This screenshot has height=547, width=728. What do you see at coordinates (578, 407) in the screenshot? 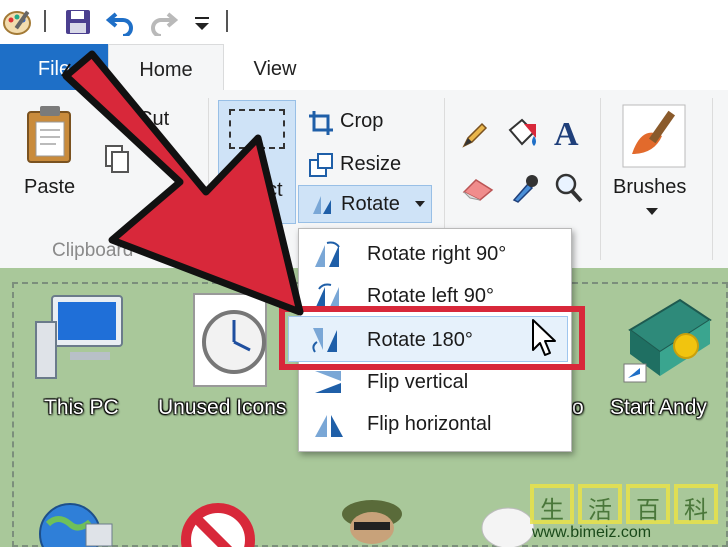
I see `desktop-icon-label: o` at bounding box center [578, 407].